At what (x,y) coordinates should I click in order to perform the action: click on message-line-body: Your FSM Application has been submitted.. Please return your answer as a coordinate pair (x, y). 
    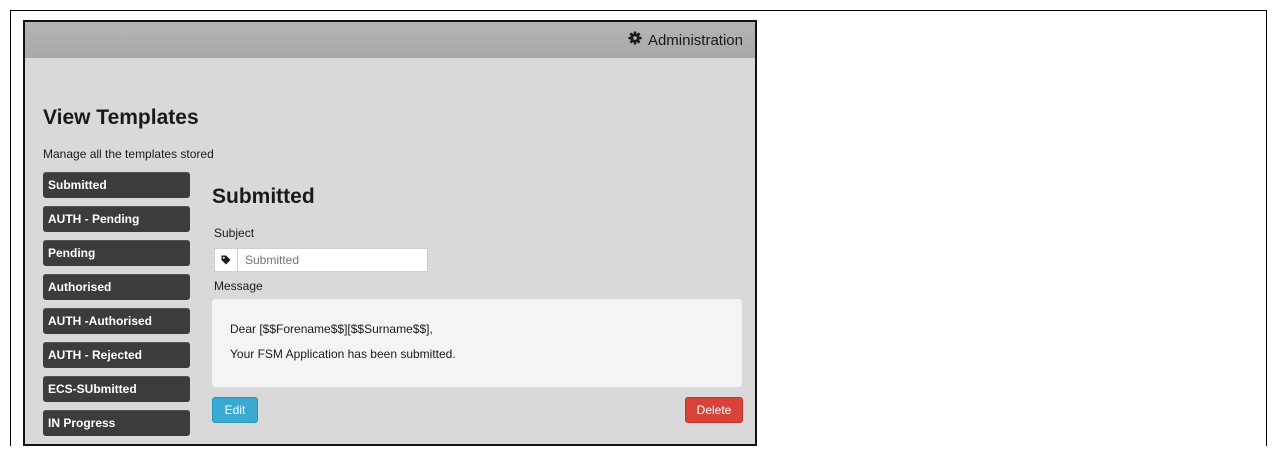
    Looking at the image, I should click on (343, 354).